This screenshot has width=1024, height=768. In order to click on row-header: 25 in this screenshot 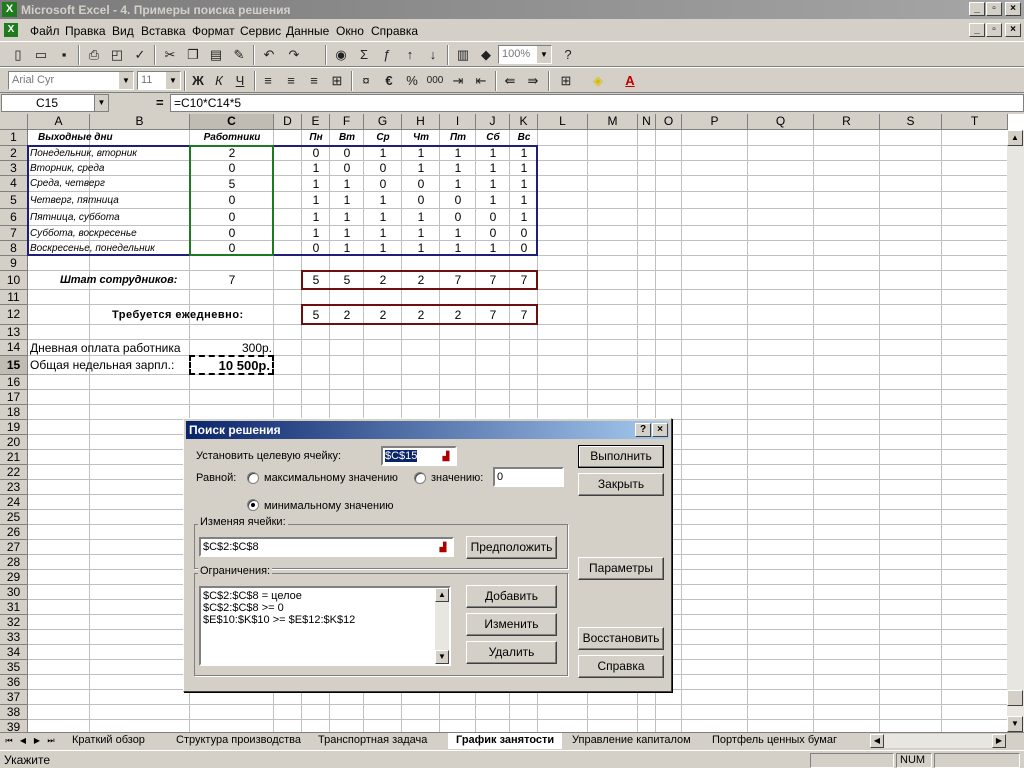, I will do `click(14, 517)`.